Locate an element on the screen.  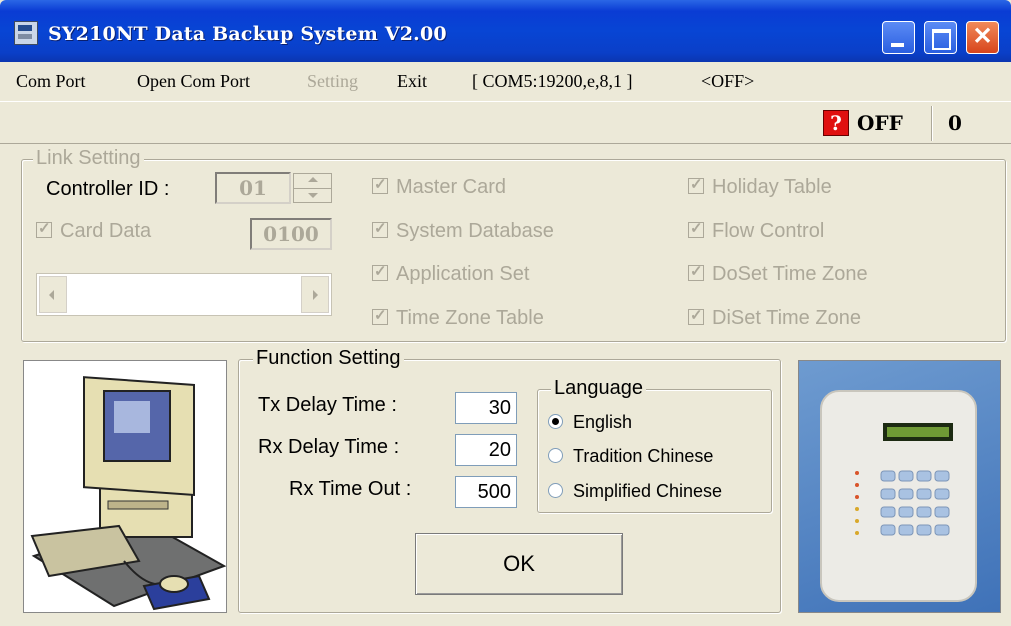
language-title: Language is located at coordinates (598, 388).